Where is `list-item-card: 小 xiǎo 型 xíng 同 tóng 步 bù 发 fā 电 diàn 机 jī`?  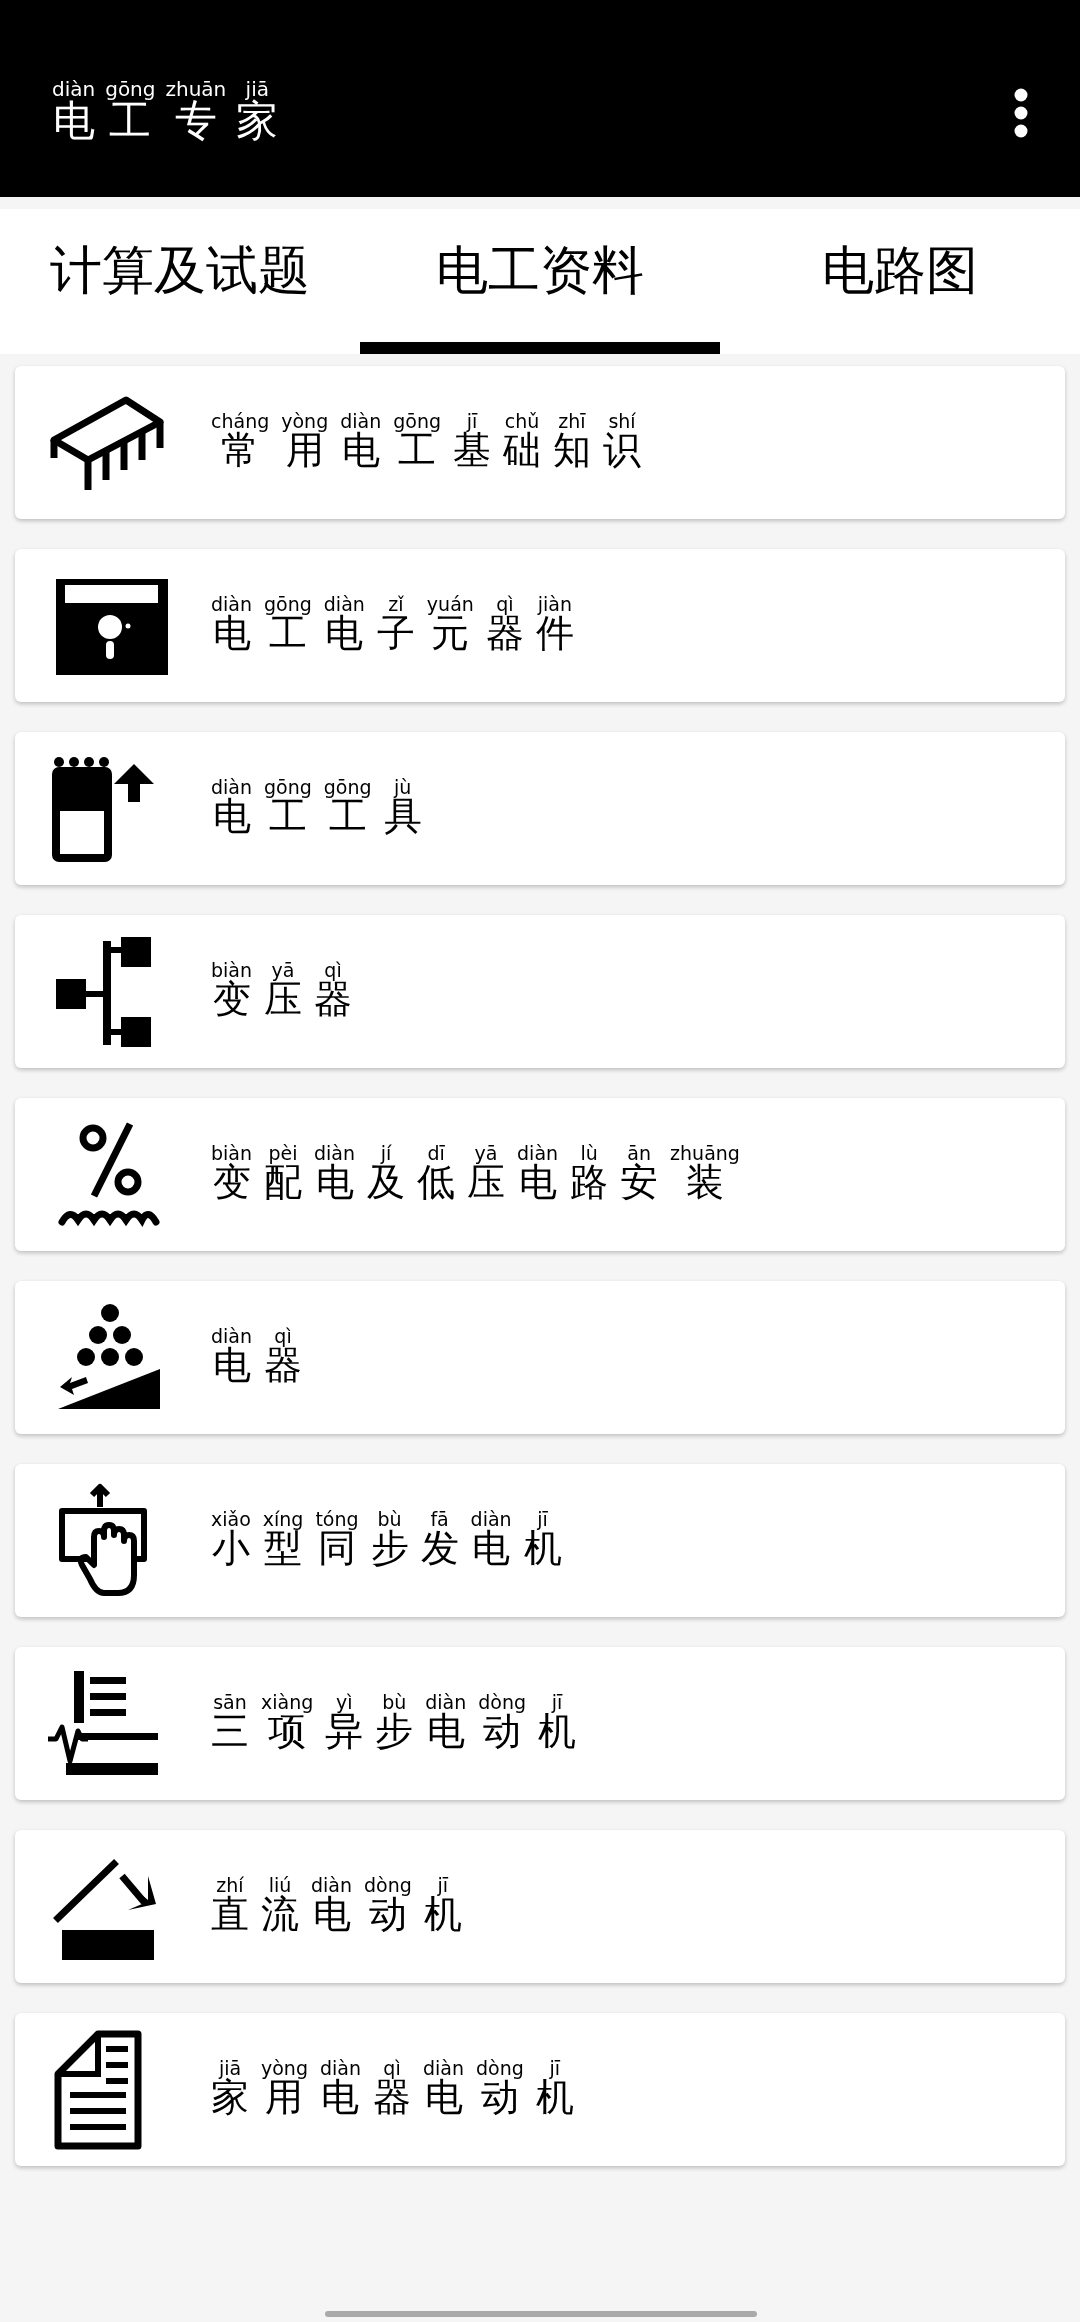
list-item-card: 小 xiǎo 型 xíng 同 tóng 步 bù 发 fā 电 diàn 机 jī is located at coordinates (540, 1540).